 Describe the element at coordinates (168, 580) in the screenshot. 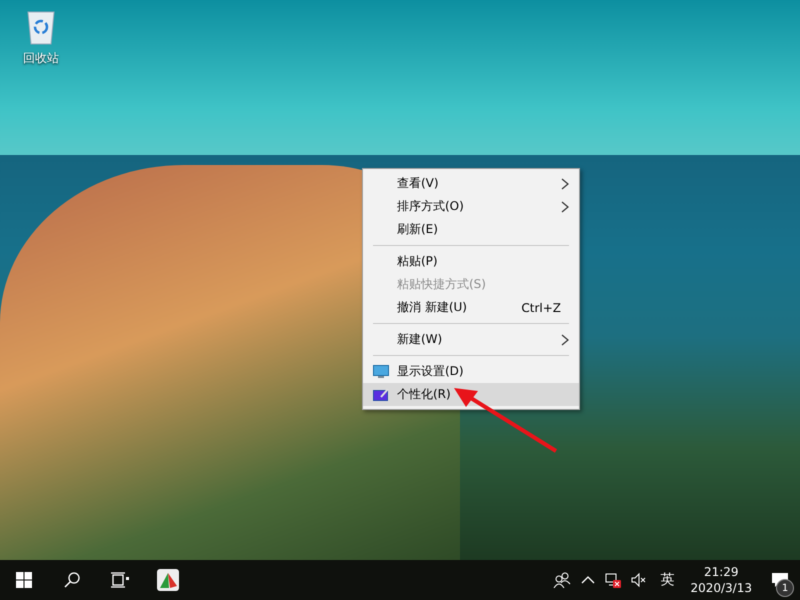

I see `app-icon` at that location.